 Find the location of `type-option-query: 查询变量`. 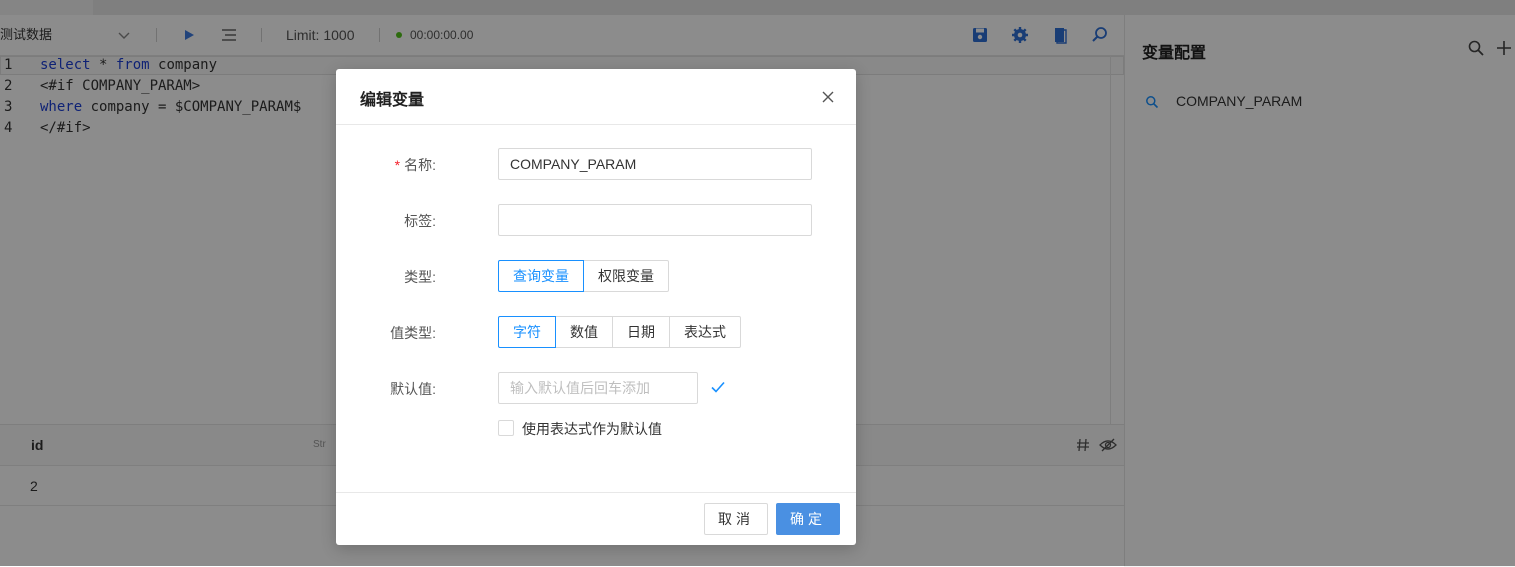

type-option-query: 查询变量 is located at coordinates (541, 276).